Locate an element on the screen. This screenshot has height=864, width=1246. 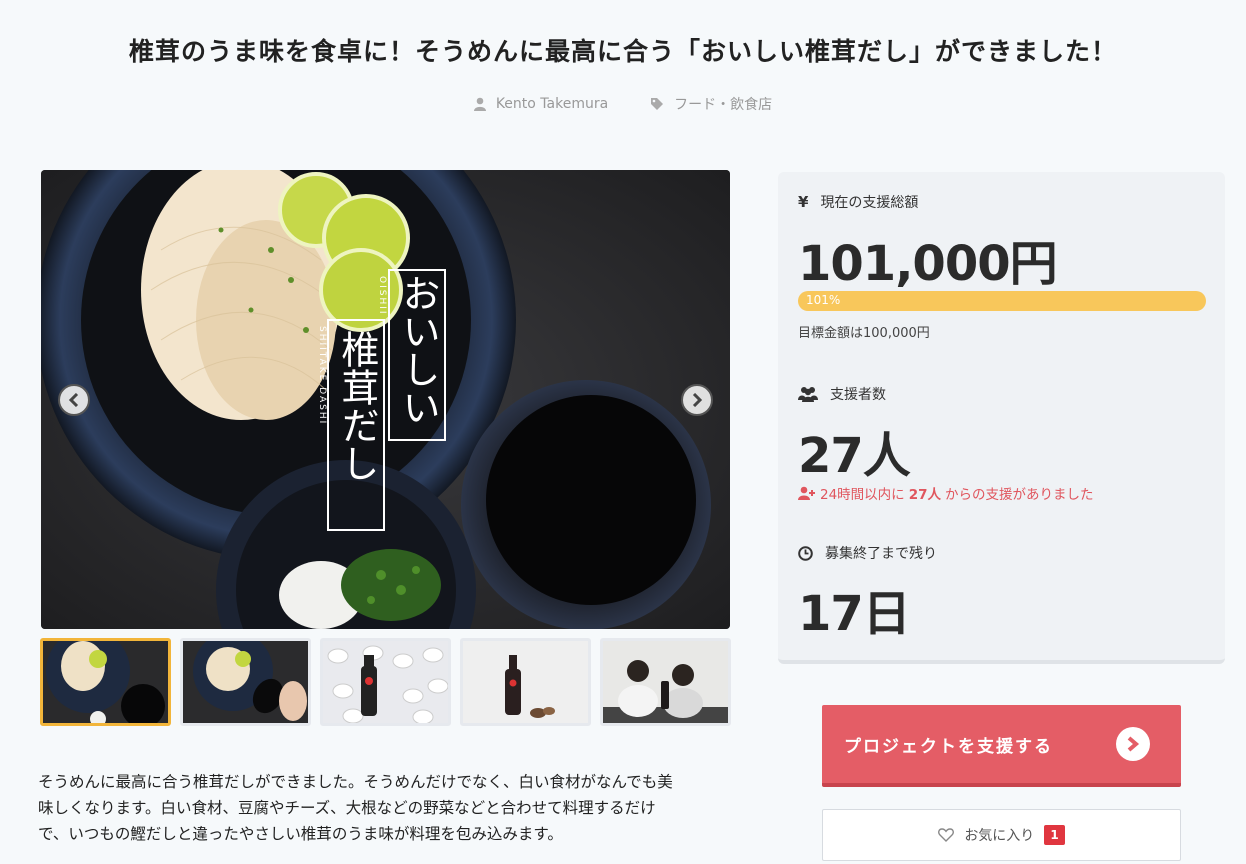
progress-percent: 101% is located at coordinates (823, 300).